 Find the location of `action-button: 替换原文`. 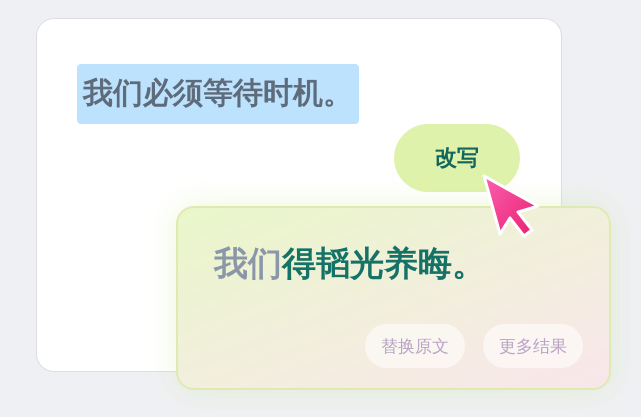

action-button: 替换原文 is located at coordinates (415, 346).